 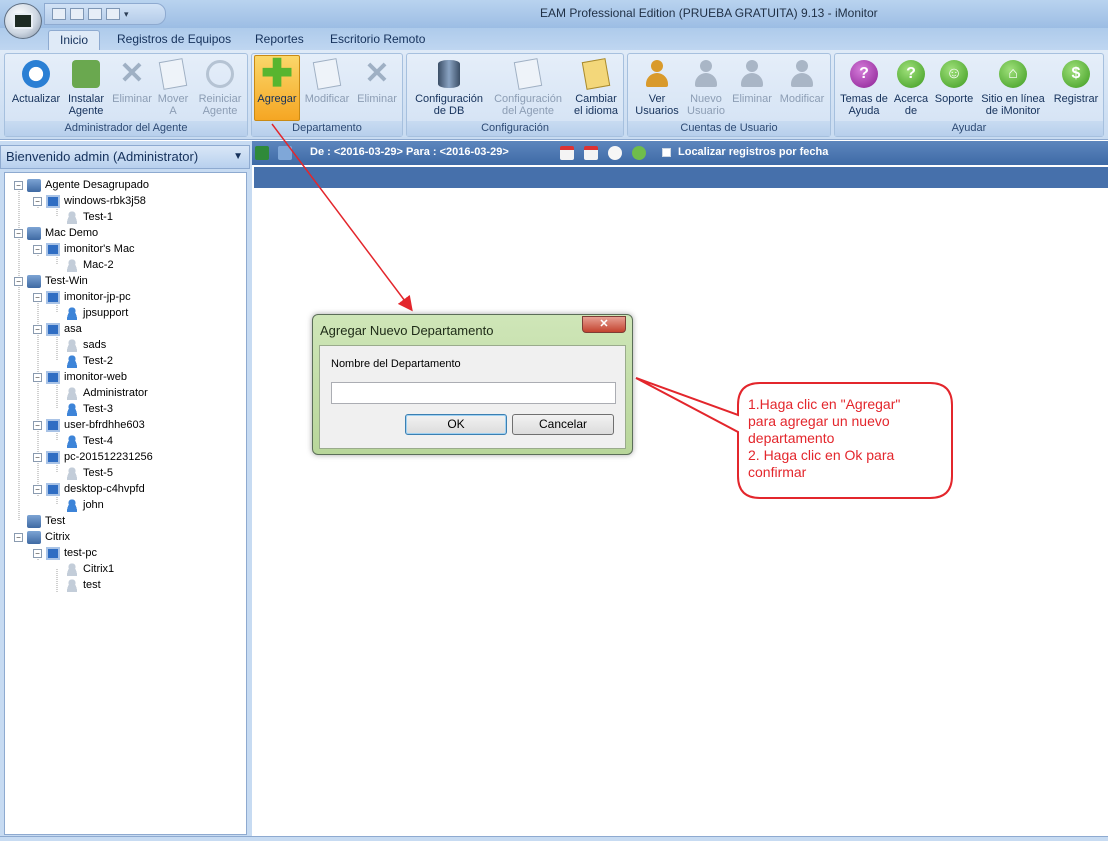 What do you see at coordinates (76, 585) in the screenshot?
I see `tree-node: test` at bounding box center [76, 585].